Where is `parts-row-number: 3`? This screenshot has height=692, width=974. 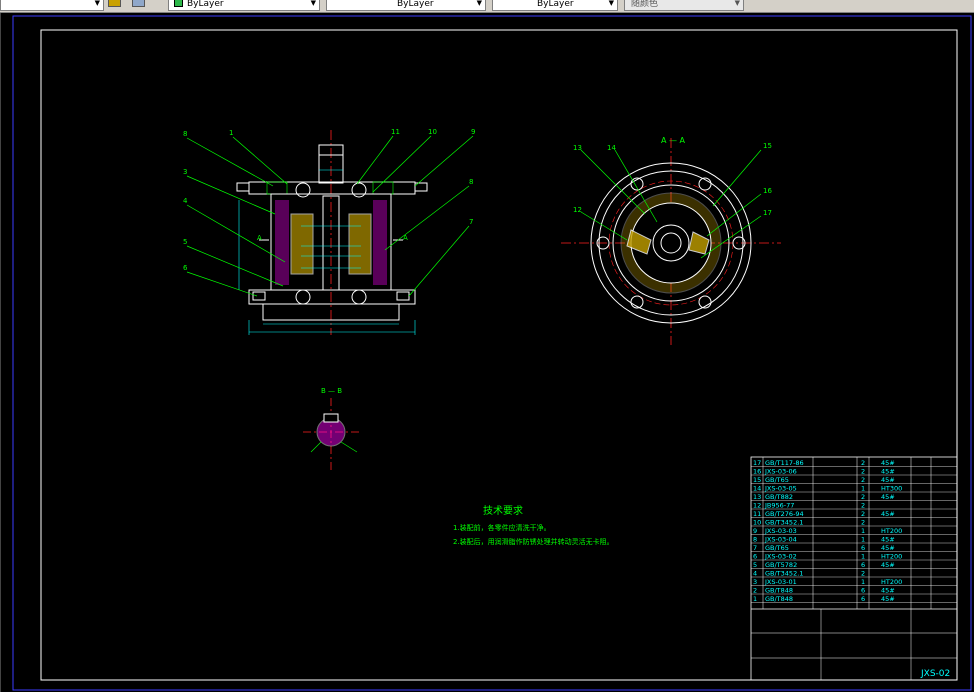
parts-row-number: 3 is located at coordinates (755, 582).